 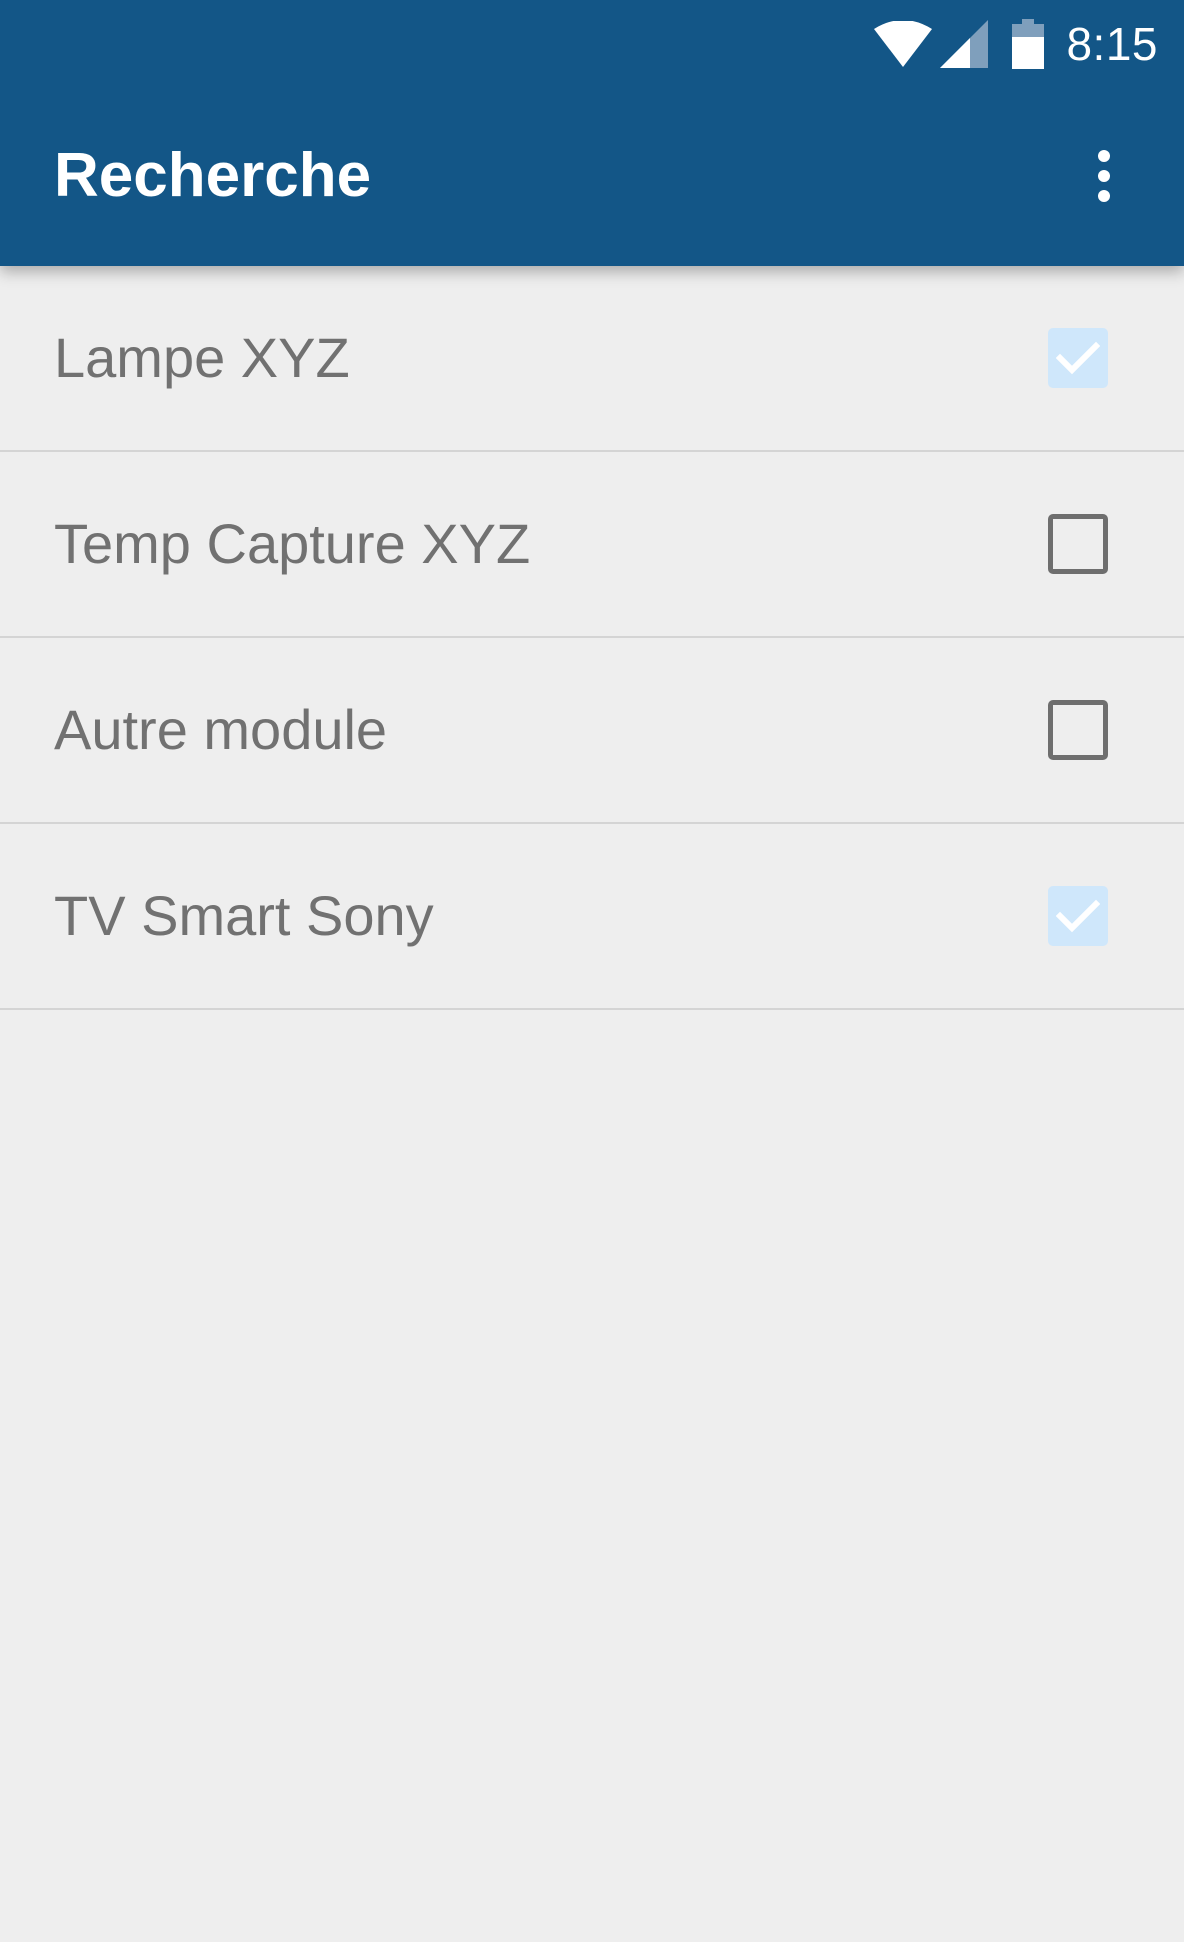 What do you see at coordinates (592, 545) in the screenshot?
I see `list-item-temp-capture-xyz: Temp Capture XYZ` at bounding box center [592, 545].